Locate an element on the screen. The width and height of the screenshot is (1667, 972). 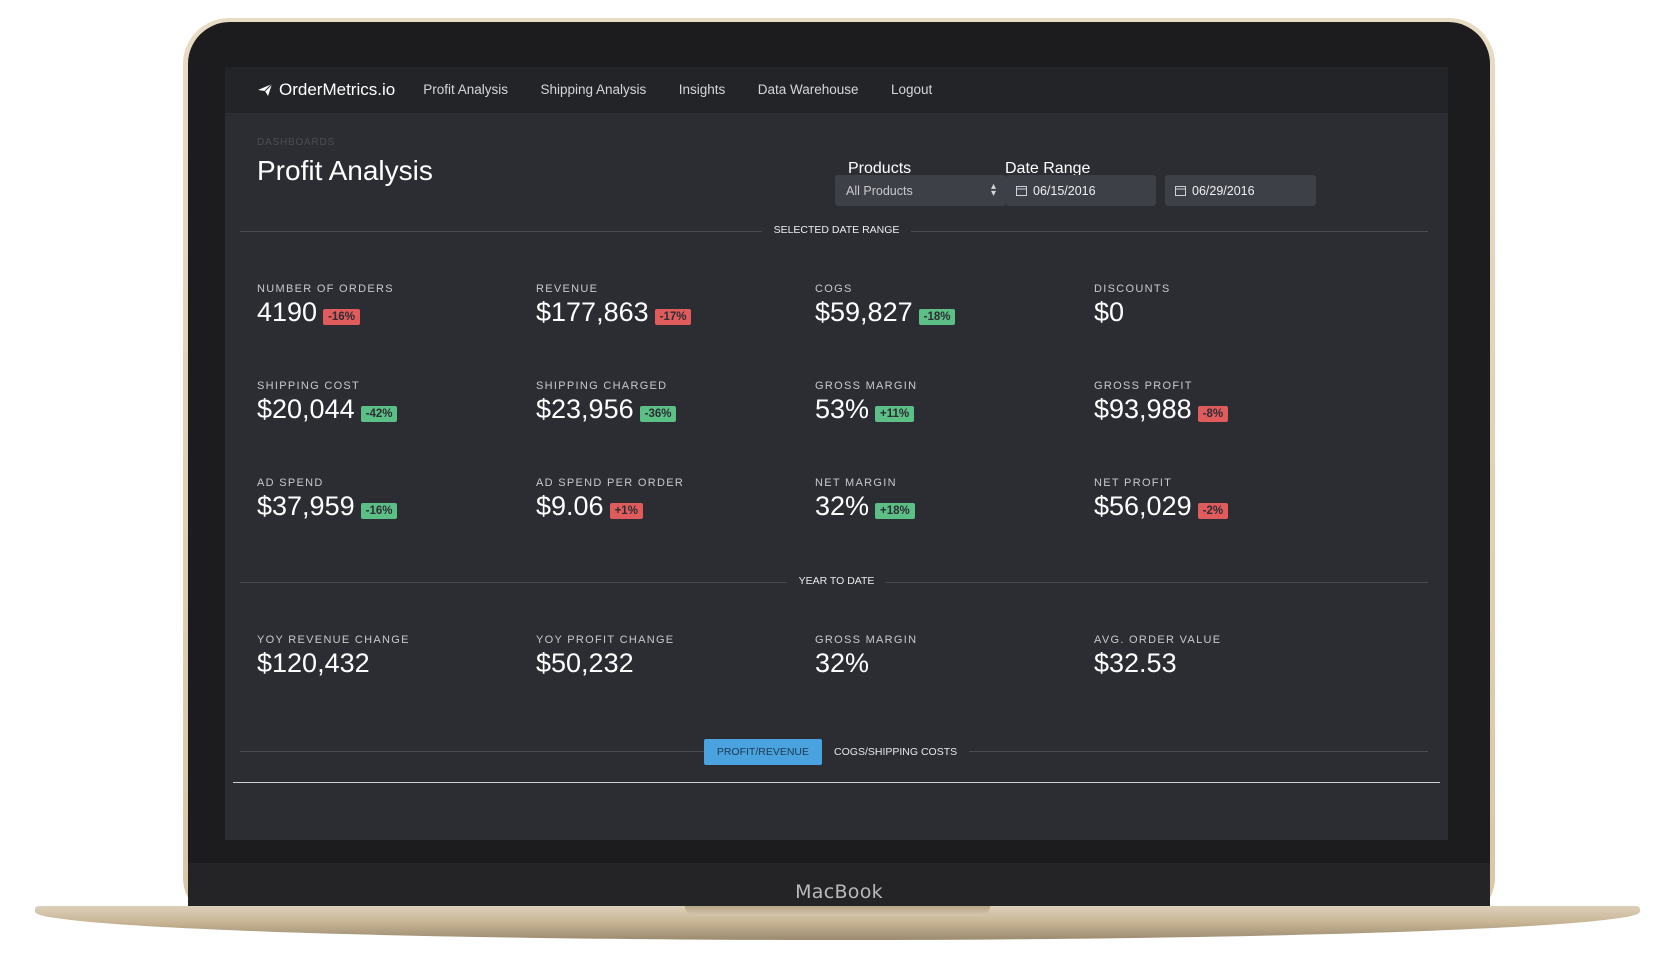
device-label: MacBook is located at coordinates (839, 892).